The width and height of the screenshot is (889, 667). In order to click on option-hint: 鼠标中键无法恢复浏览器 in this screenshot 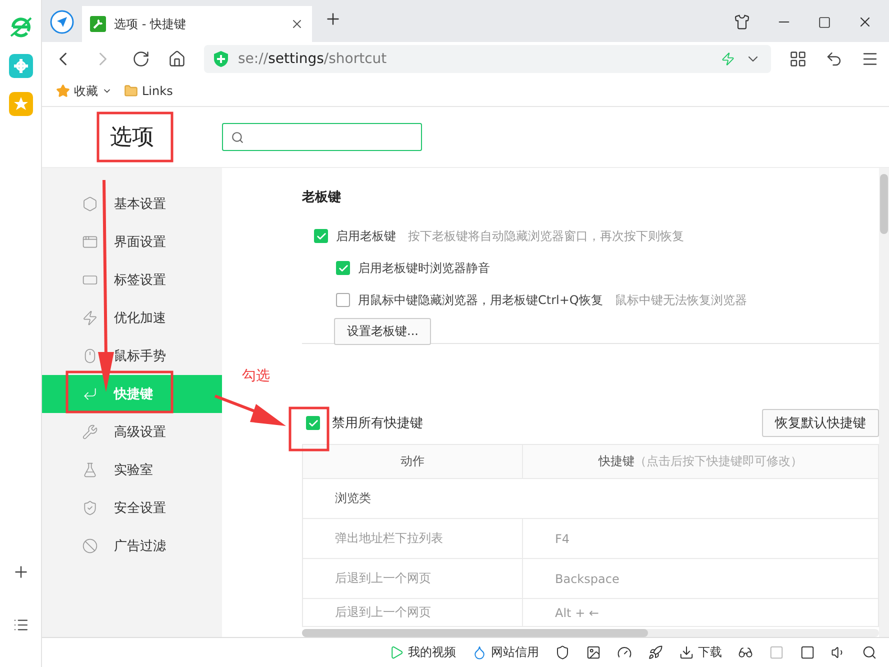, I will do `click(680, 300)`.